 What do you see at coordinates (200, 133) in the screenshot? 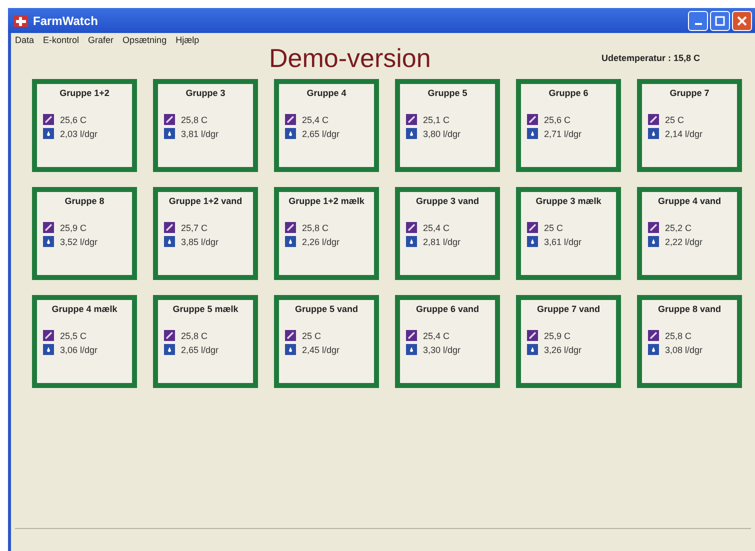
I see `flow-value: 3,81 l/dgr` at bounding box center [200, 133].